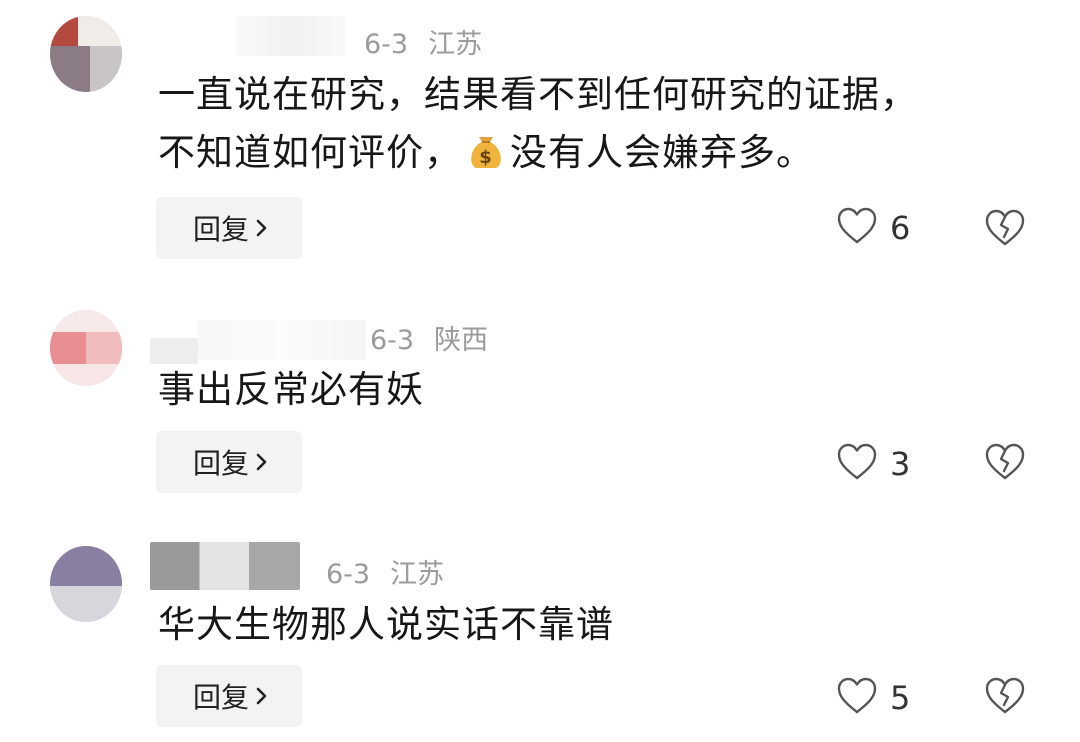 This screenshot has height=742, width=1080. I want to click on comment-location: 陕西, so click(461, 340).